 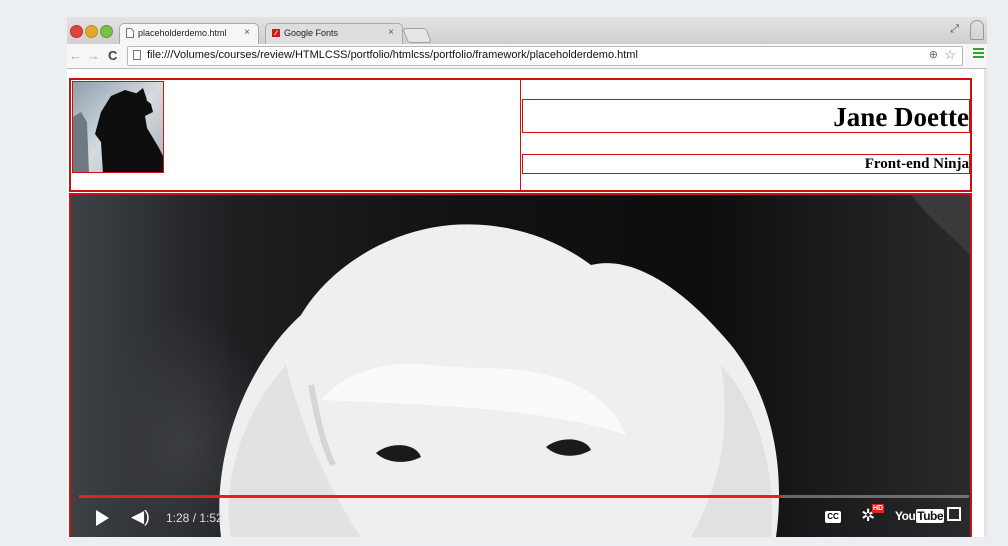 I want to click on progress-bar, so click(x=524, y=496).